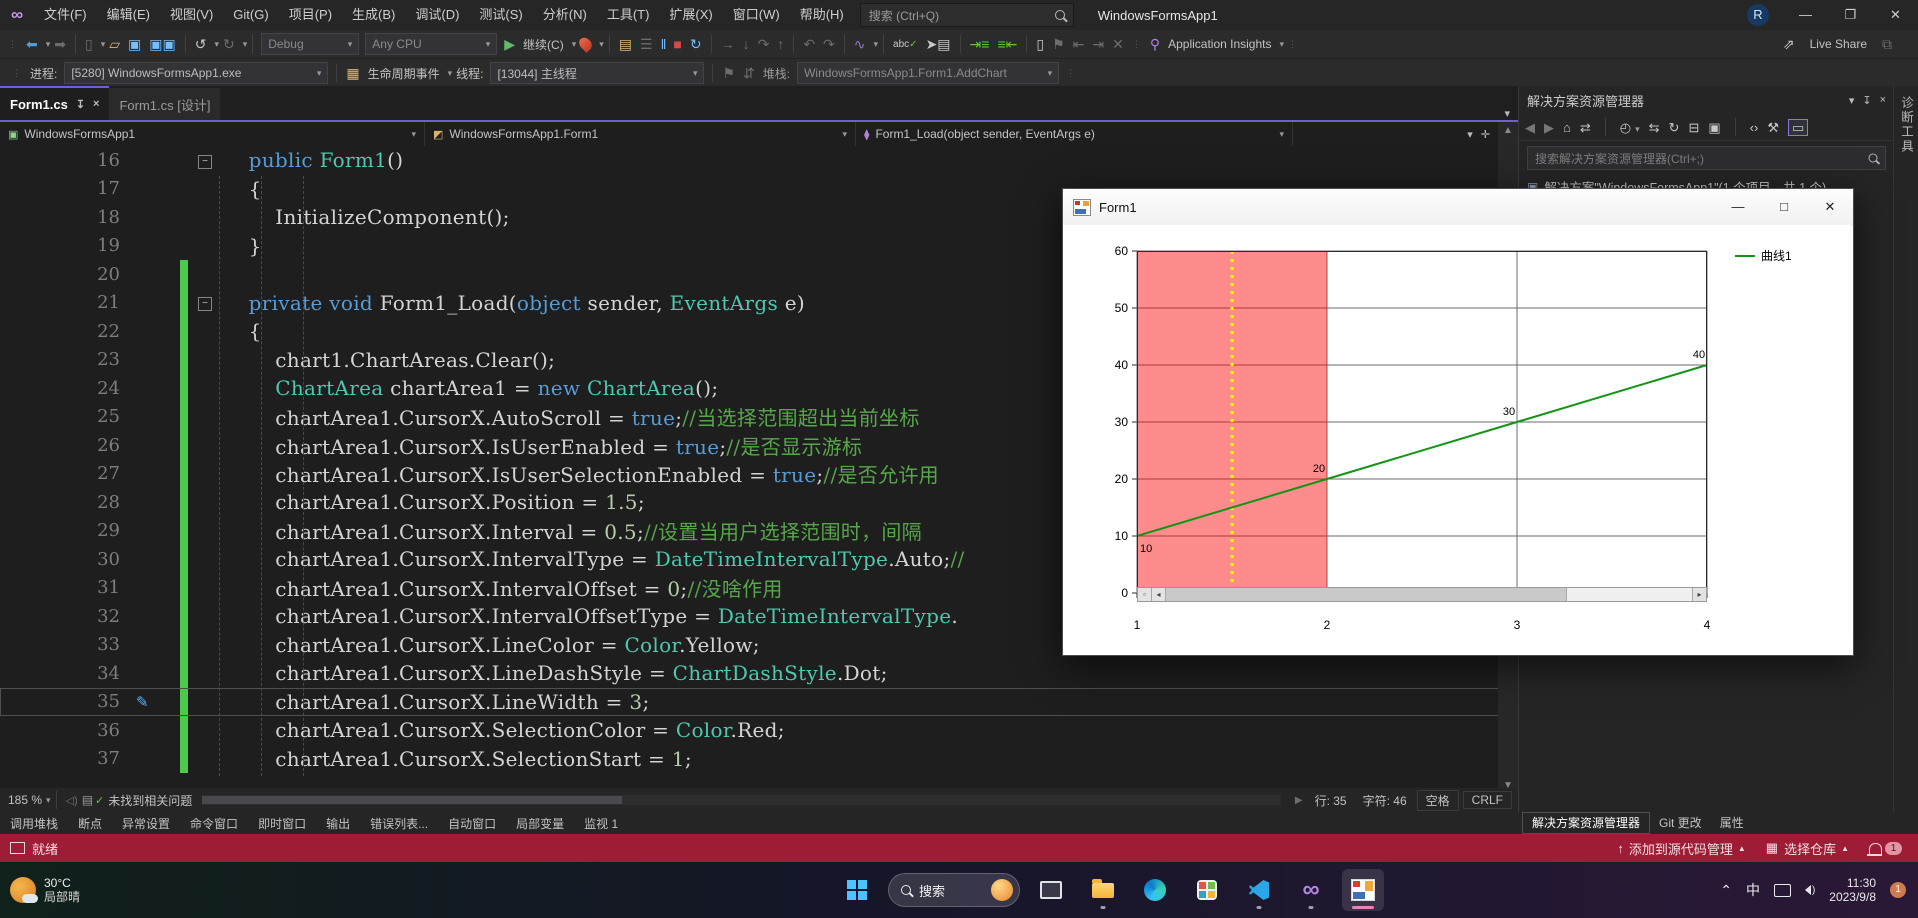 Image resolution: width=1918 pixels, height=918 pixels. Describe the element at coordinates (822, 15) in the screenshot. I see `menu-item-12: 帮助(H)` at that location.